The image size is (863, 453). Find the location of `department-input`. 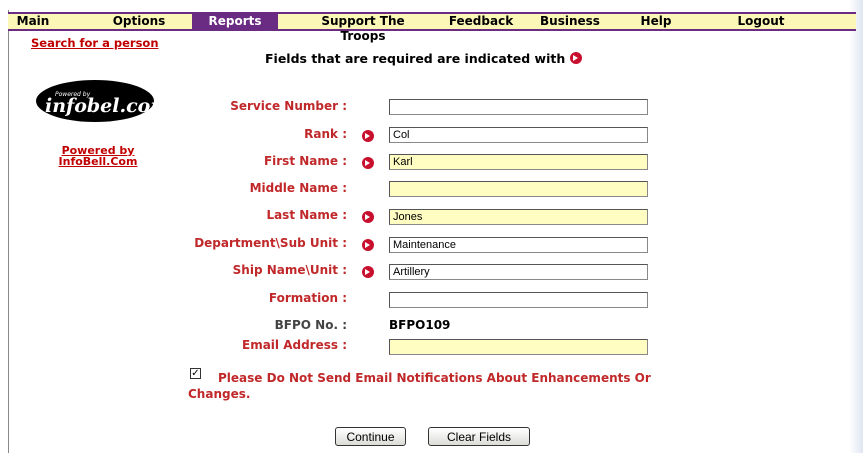

department-input is located at coordinates (518, 245).